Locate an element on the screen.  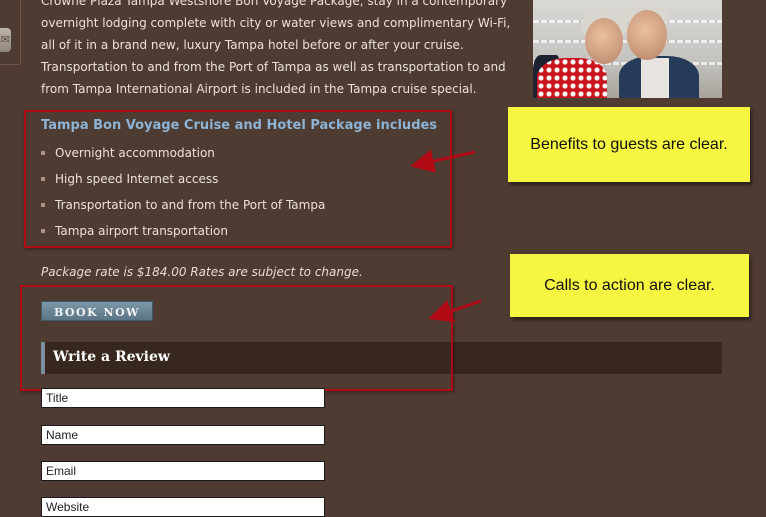
photo-woman-face is located at coordinates (604, 41).